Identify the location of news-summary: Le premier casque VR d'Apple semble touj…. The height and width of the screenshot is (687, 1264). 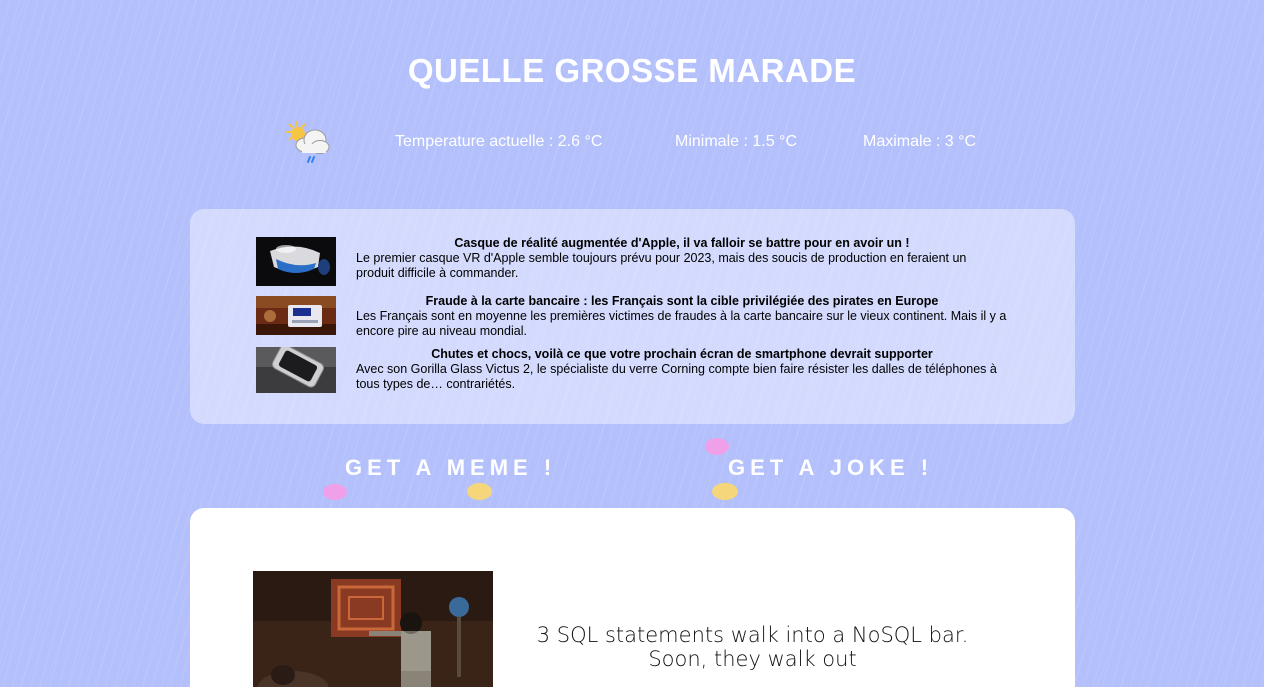
(661, 265).